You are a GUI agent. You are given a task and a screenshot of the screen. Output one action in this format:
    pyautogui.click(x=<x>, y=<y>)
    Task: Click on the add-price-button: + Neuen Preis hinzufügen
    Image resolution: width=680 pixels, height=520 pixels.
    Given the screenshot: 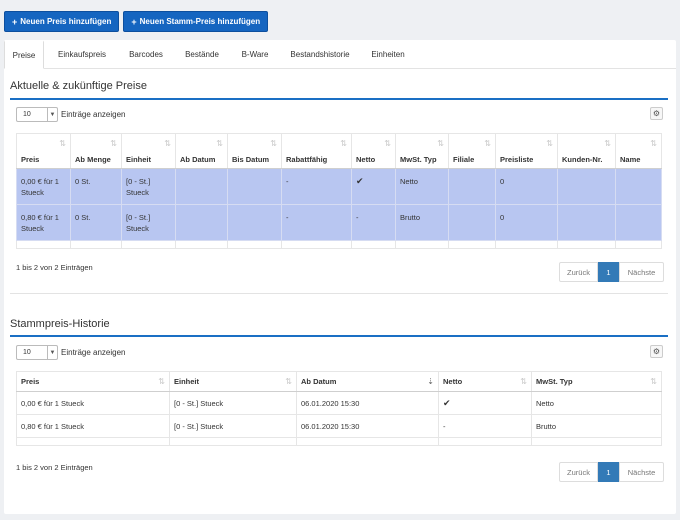 What is the action you would take?
    pyautogui.click(x=62, y=21)
    